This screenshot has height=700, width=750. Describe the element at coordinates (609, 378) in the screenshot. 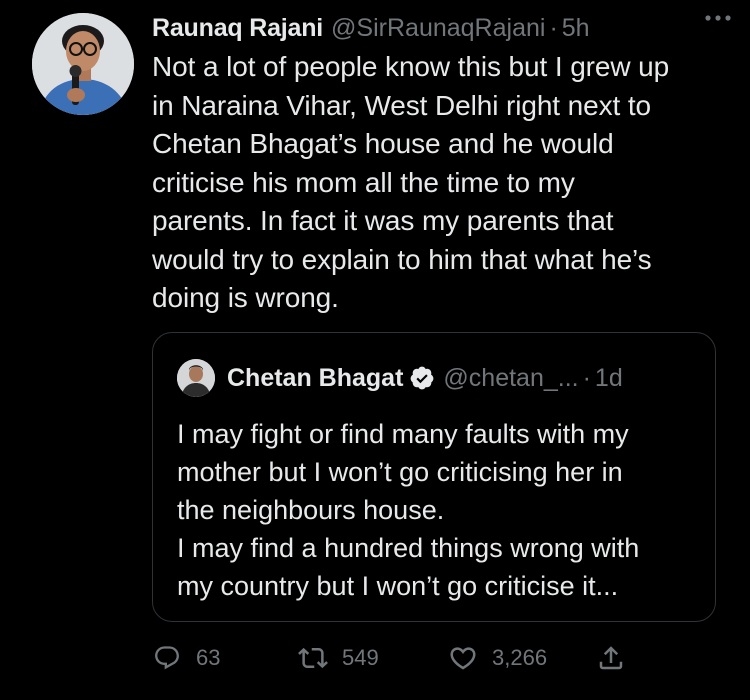

I see `quoted-tweet-time: 1d` at that location.